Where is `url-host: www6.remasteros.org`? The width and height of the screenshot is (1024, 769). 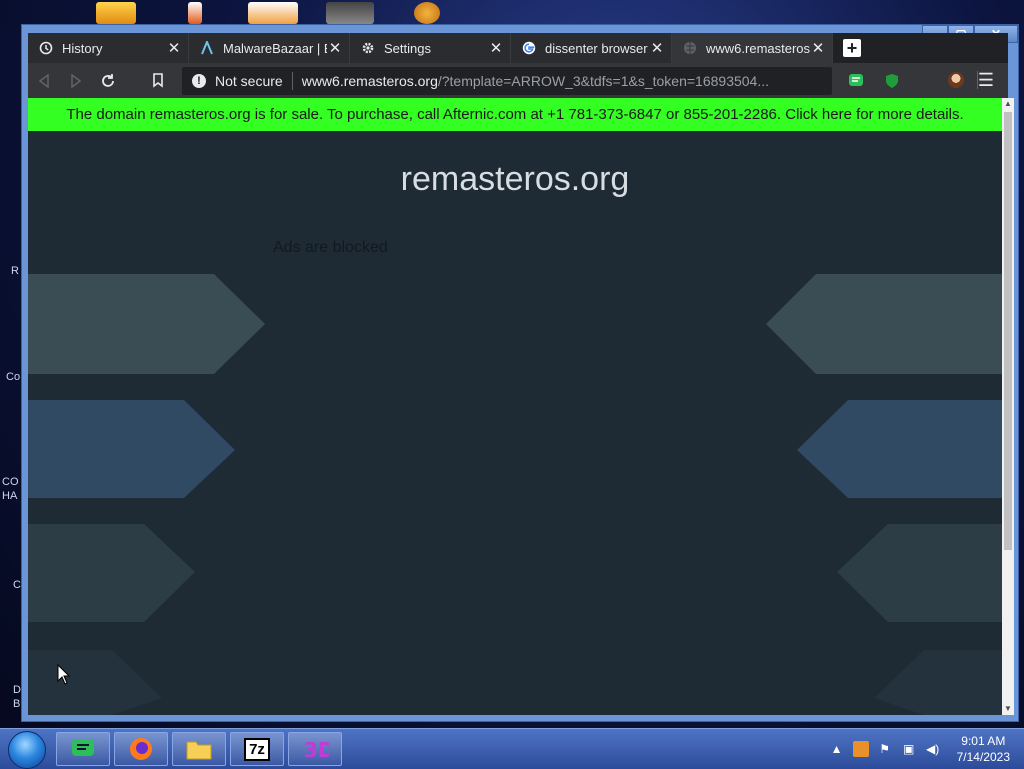 url-host: www6.remasteros.org is located at coordinates (369, 80).